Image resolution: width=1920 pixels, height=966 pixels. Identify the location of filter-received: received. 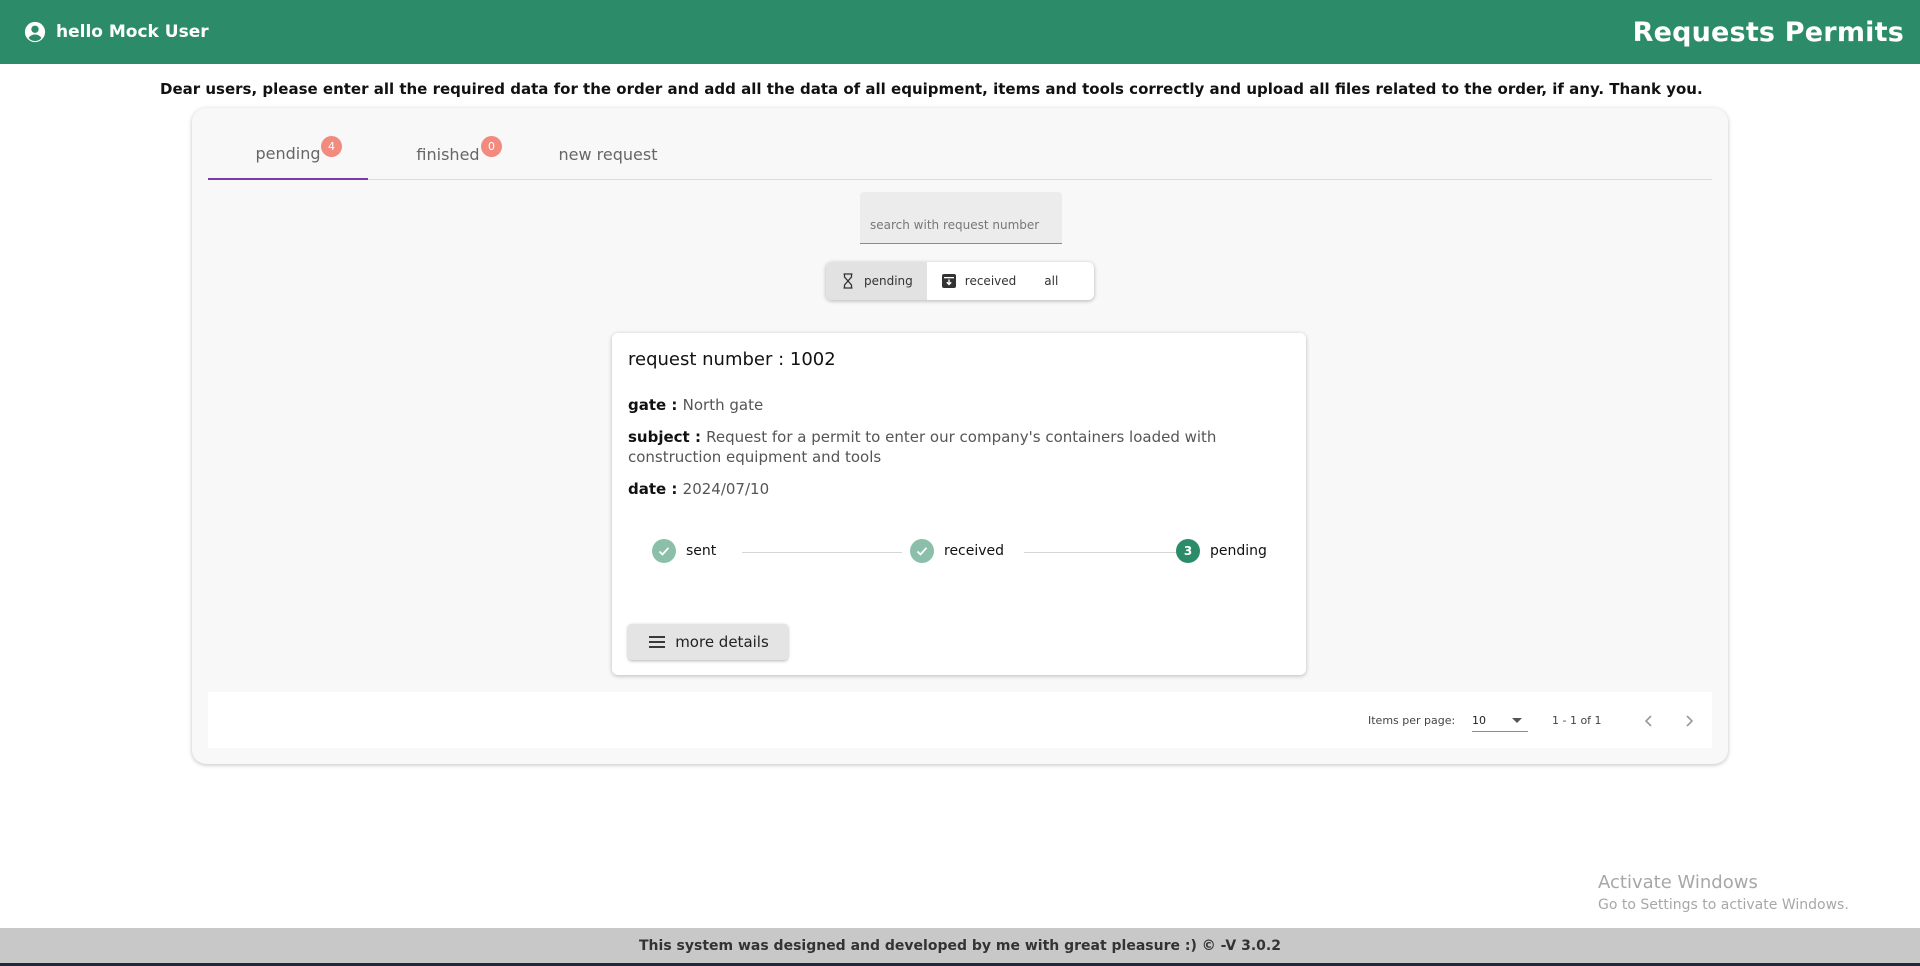
(978, 281).